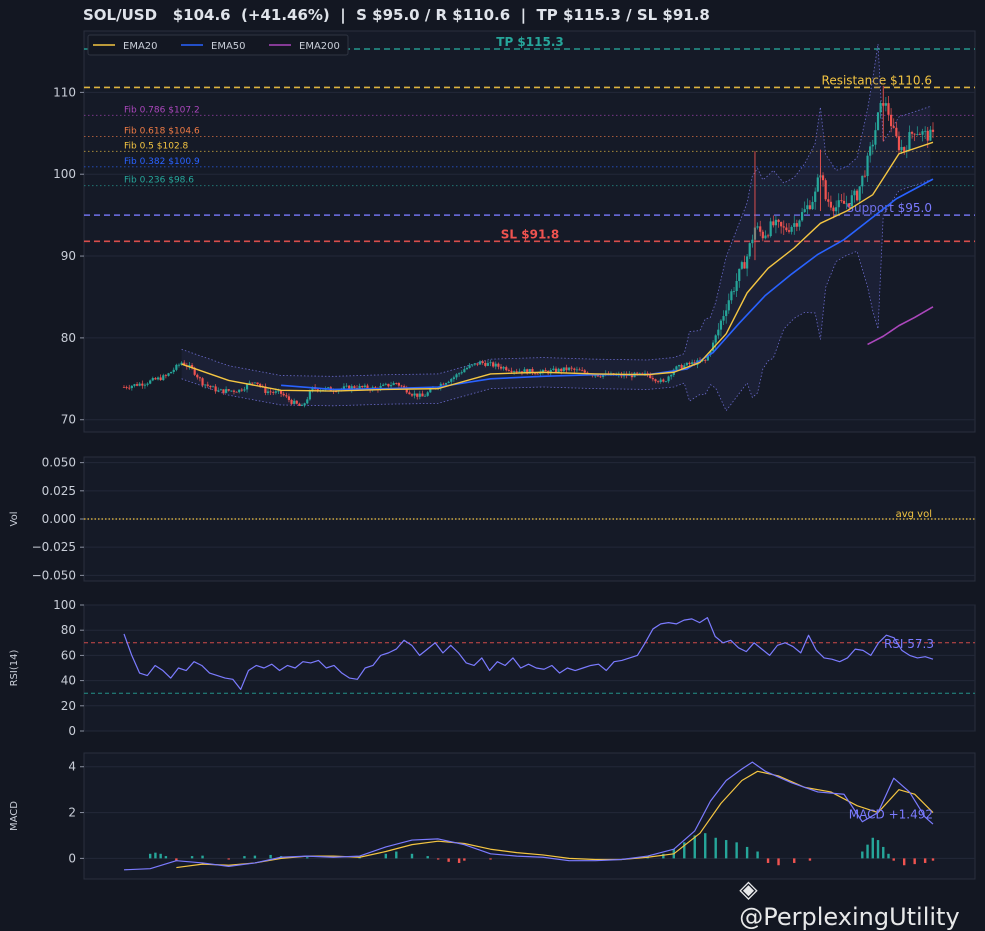 This screenshot has width=985, height=931. Describe the element at coordinates (530, 234) in the screenshot. I see `level-label: SL $91.8` at that location.